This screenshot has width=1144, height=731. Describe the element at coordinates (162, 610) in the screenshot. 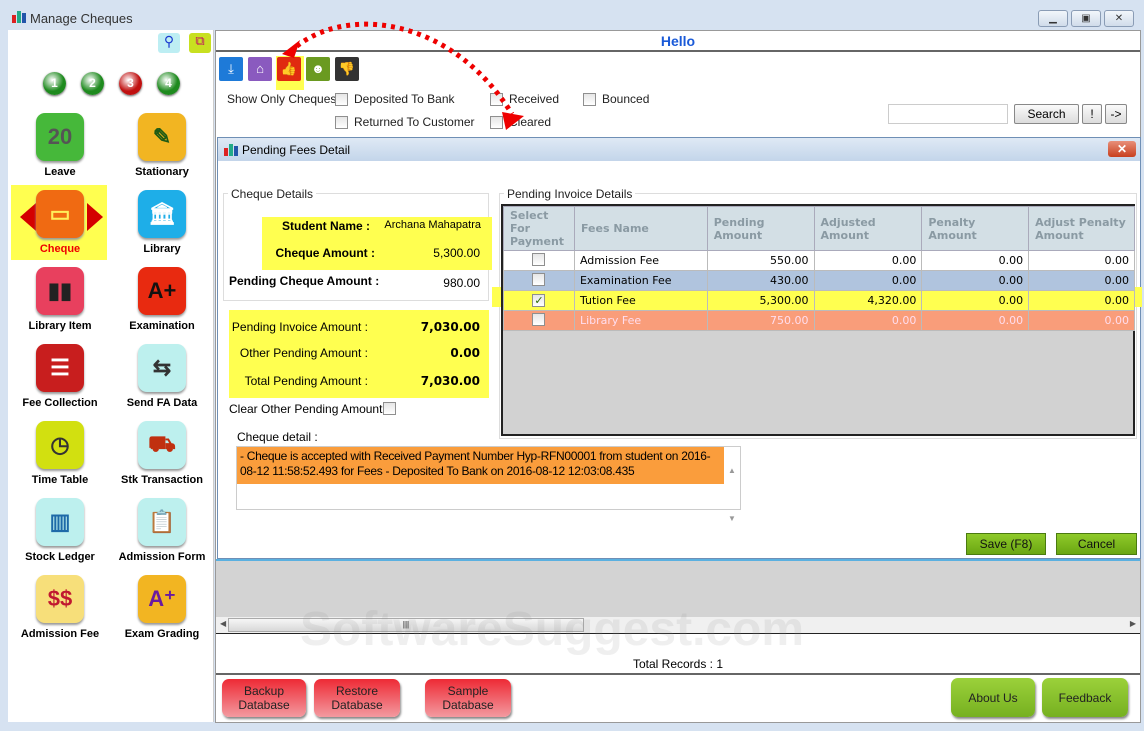

I see `sidebar-item-exam-grading: A⁺ Exam Grading` at that location.